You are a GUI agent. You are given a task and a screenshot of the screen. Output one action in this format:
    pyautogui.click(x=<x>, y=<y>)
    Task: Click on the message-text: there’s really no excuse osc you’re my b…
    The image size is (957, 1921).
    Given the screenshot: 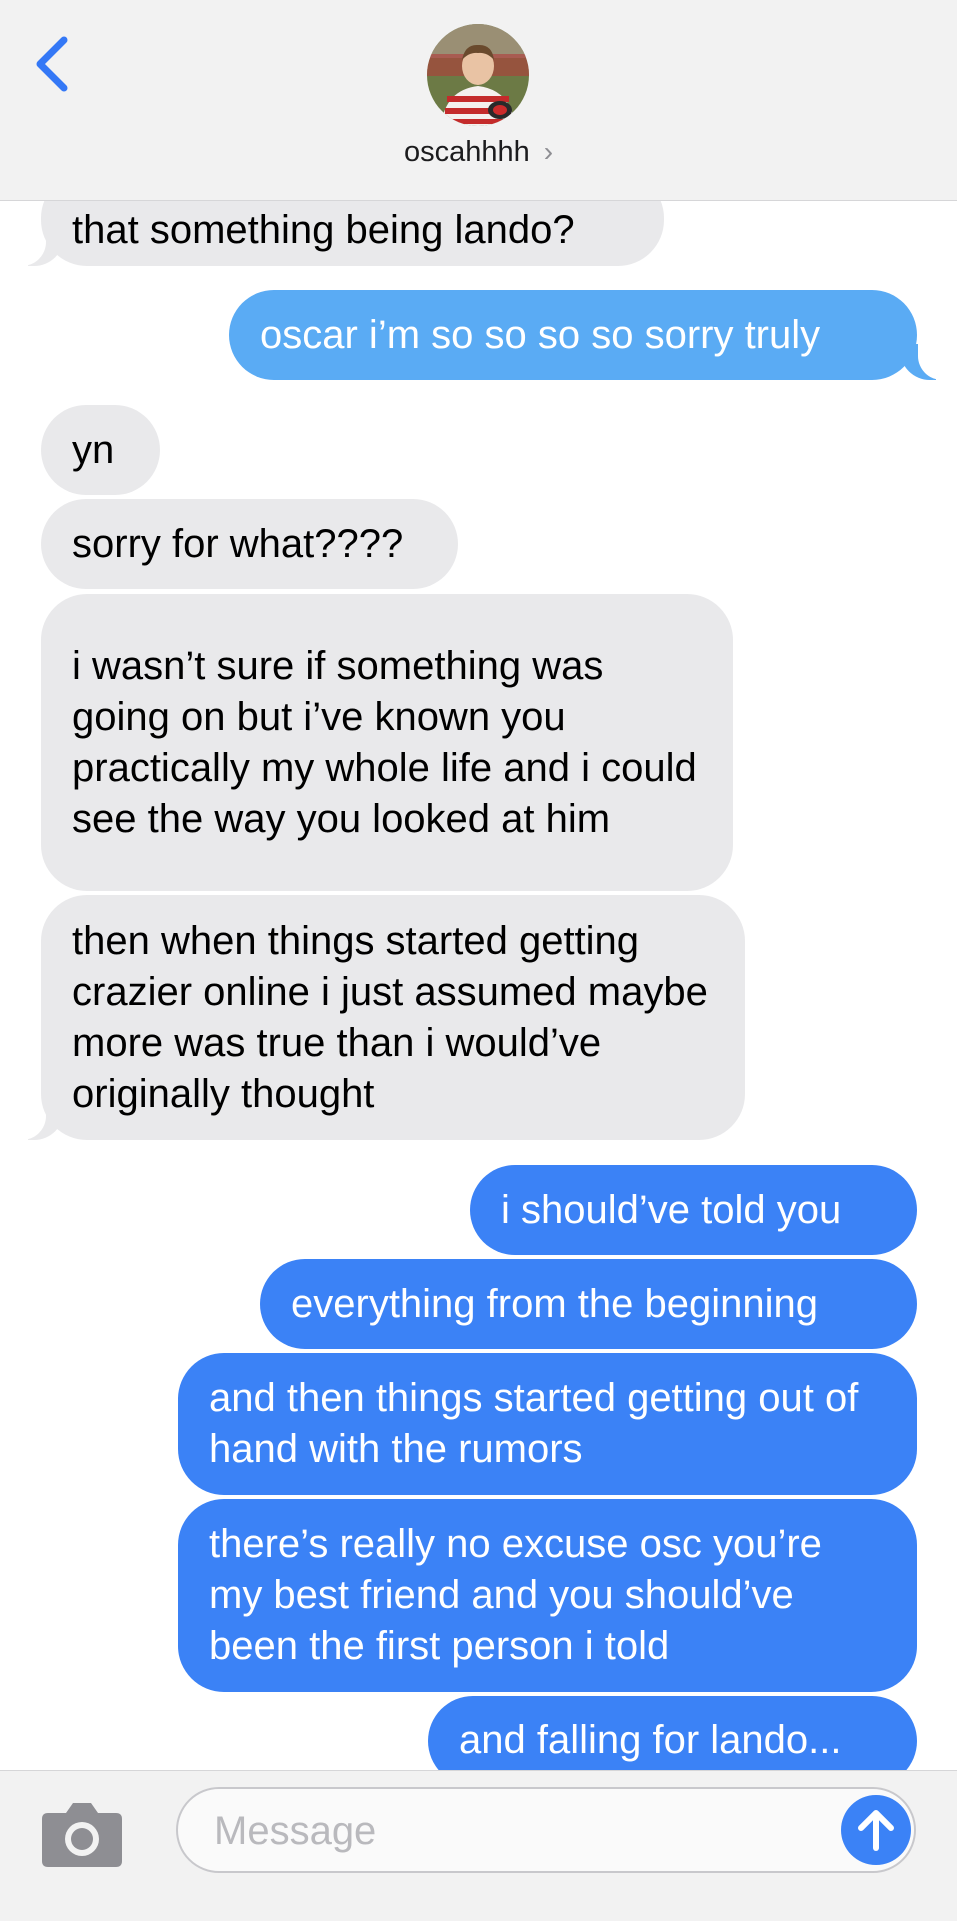 What is the action you would take?
    pyautogui.click(x=515, y=1595)
    